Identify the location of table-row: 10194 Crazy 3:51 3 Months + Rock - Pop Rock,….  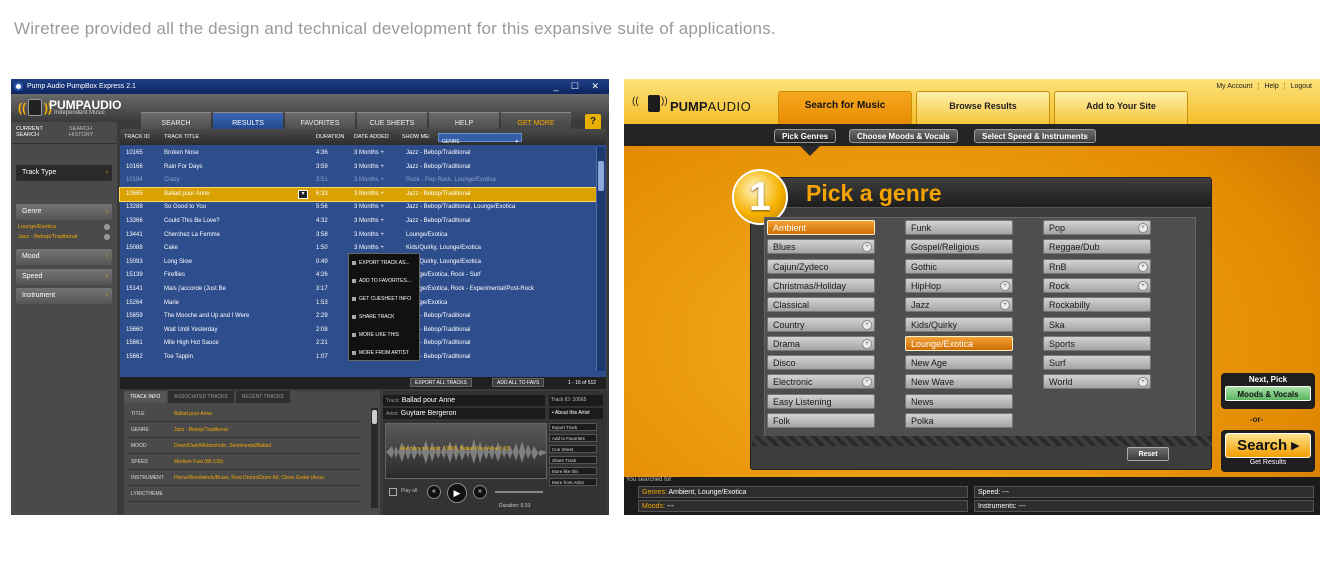
(358, 181).